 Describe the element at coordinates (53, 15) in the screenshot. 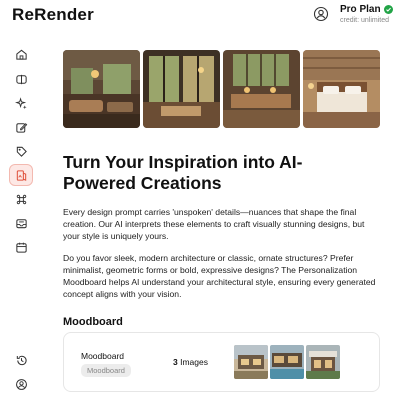

I see `app-logo: ReRender` at that location.